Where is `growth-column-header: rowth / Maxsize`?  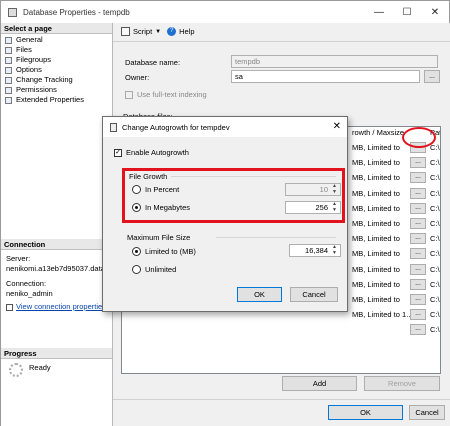 growth-column-header: rowth / Maxsize is located at coordinates (378, 133).